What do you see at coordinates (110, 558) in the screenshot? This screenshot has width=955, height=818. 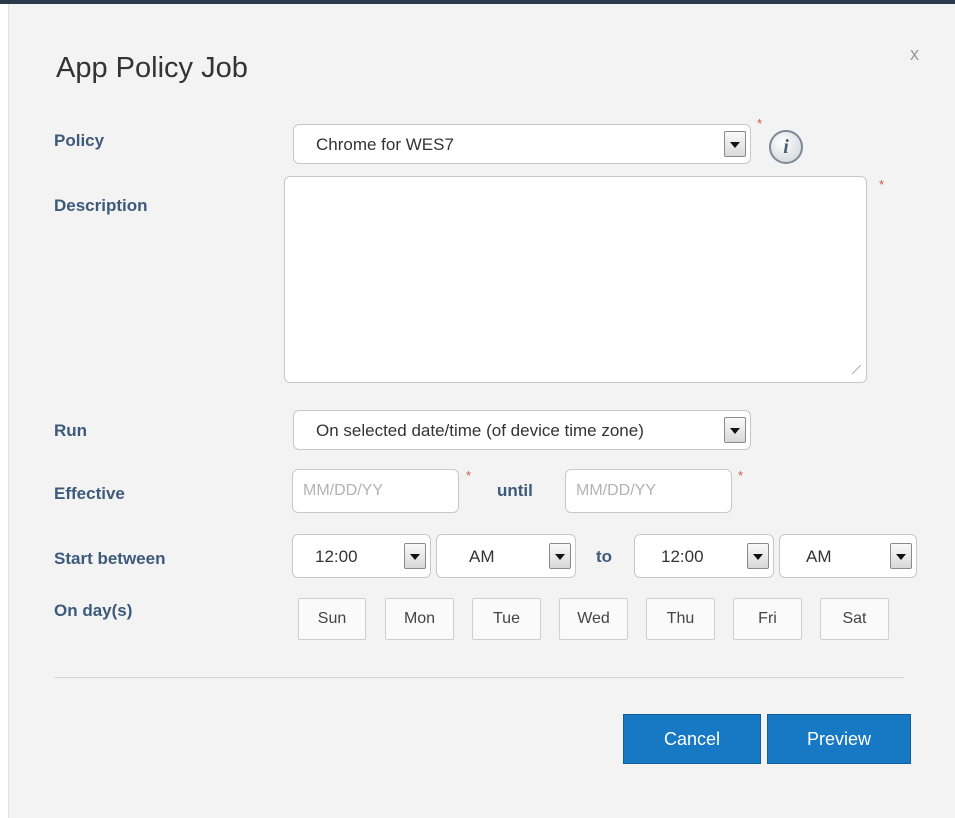 I see `start-between-label: Start between` at bounding box center [110, 558].